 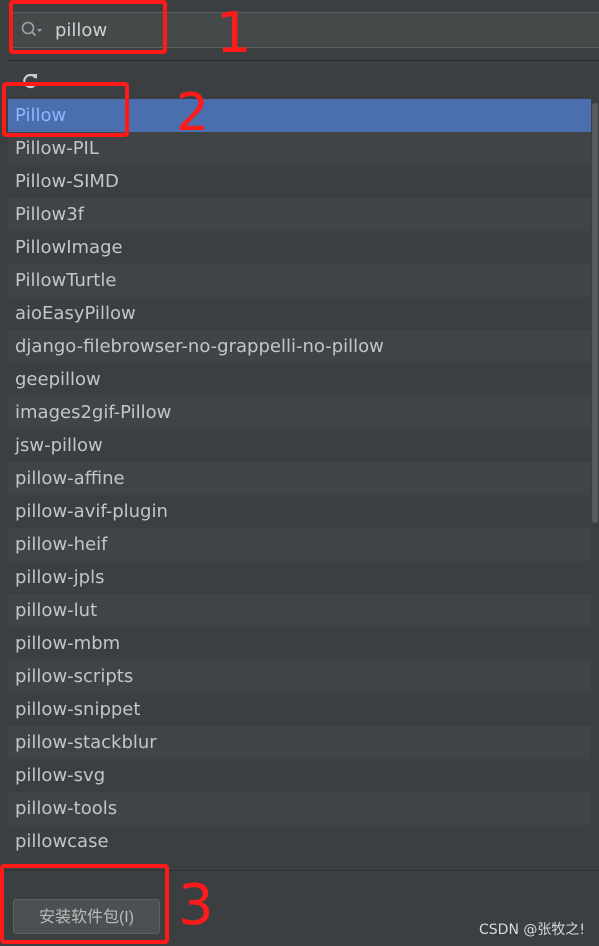 I want to click on package-list-item: pillow-svg, so click(x=303, y=775).